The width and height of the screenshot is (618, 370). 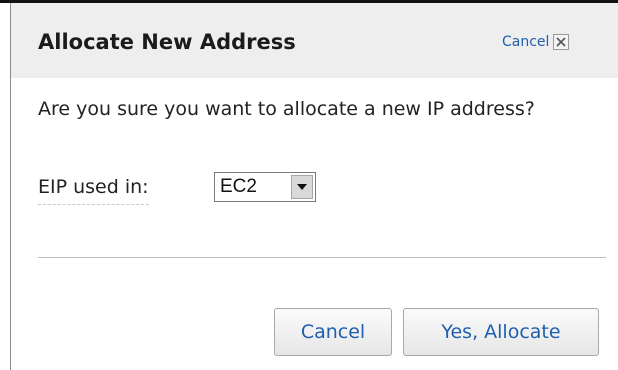 I want to click on eip-used-in-label: EIP used in:, so click(x=93, y=190).